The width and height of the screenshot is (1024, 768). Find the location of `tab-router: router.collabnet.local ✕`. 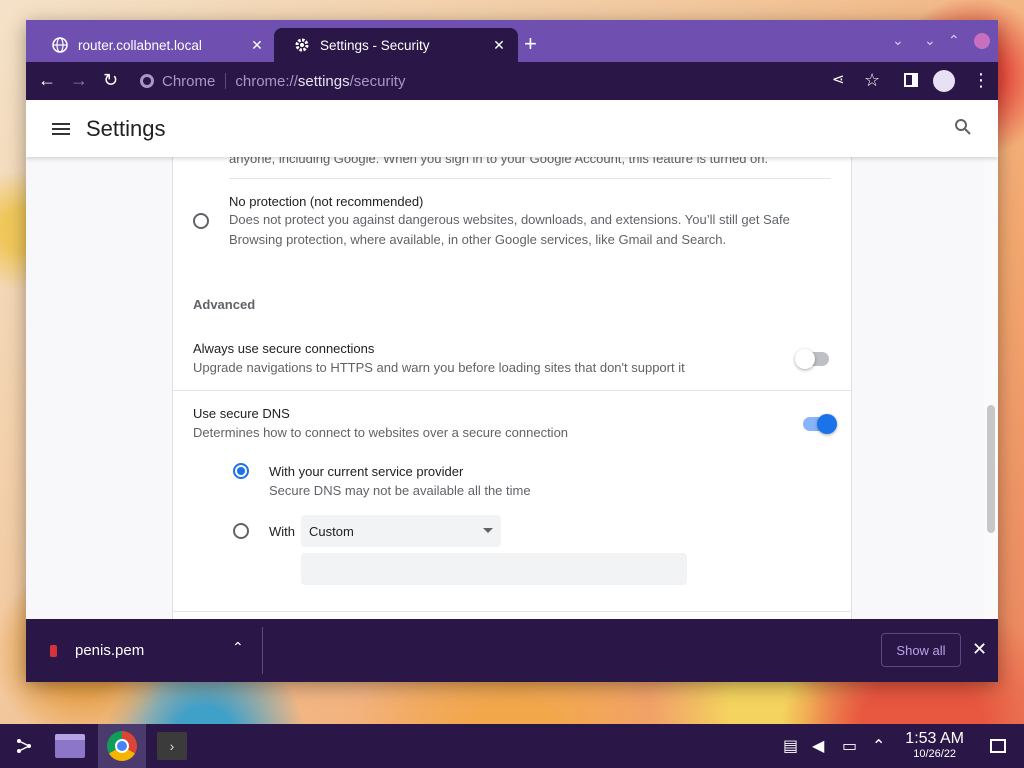

tab-router: router.collabnet.local ✕ is located at coordinates (154, 45).